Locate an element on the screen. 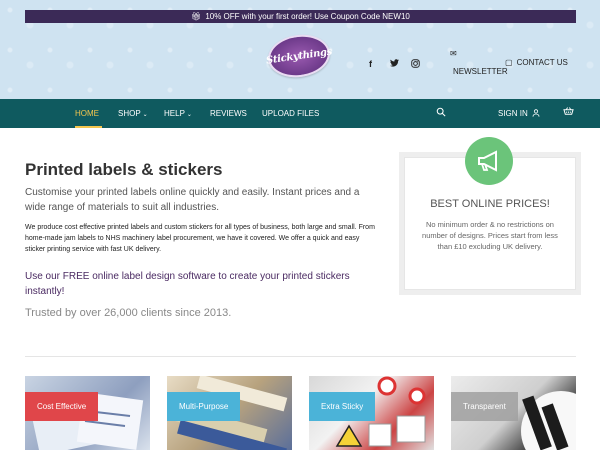  megaphone-icon is located at coordinates (489, 161).